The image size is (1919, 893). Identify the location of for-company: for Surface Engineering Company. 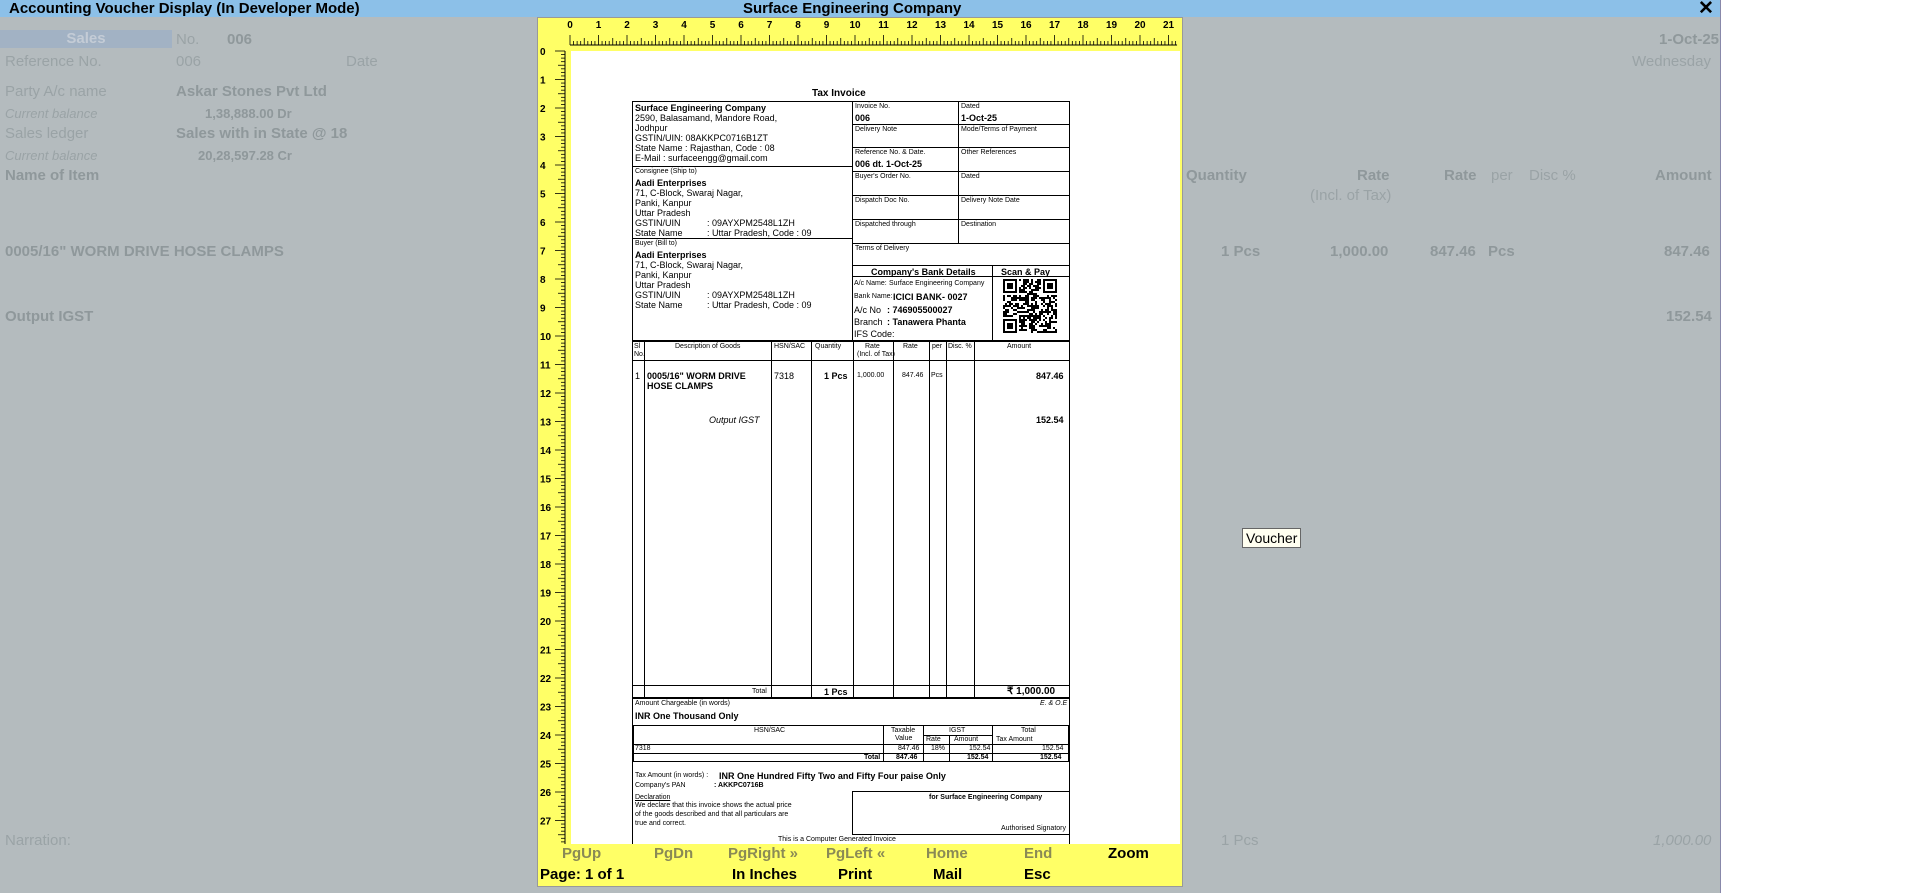
(986, 797).